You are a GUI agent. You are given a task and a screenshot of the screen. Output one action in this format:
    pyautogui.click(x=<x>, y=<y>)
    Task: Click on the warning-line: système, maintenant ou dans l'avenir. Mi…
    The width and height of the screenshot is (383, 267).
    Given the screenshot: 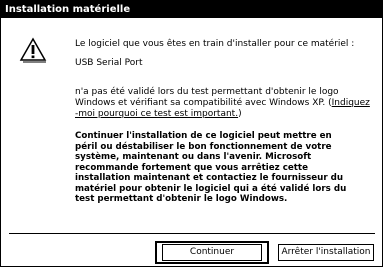 What is the action you would take?
    pyautogui.click(x=193, y=157)
    